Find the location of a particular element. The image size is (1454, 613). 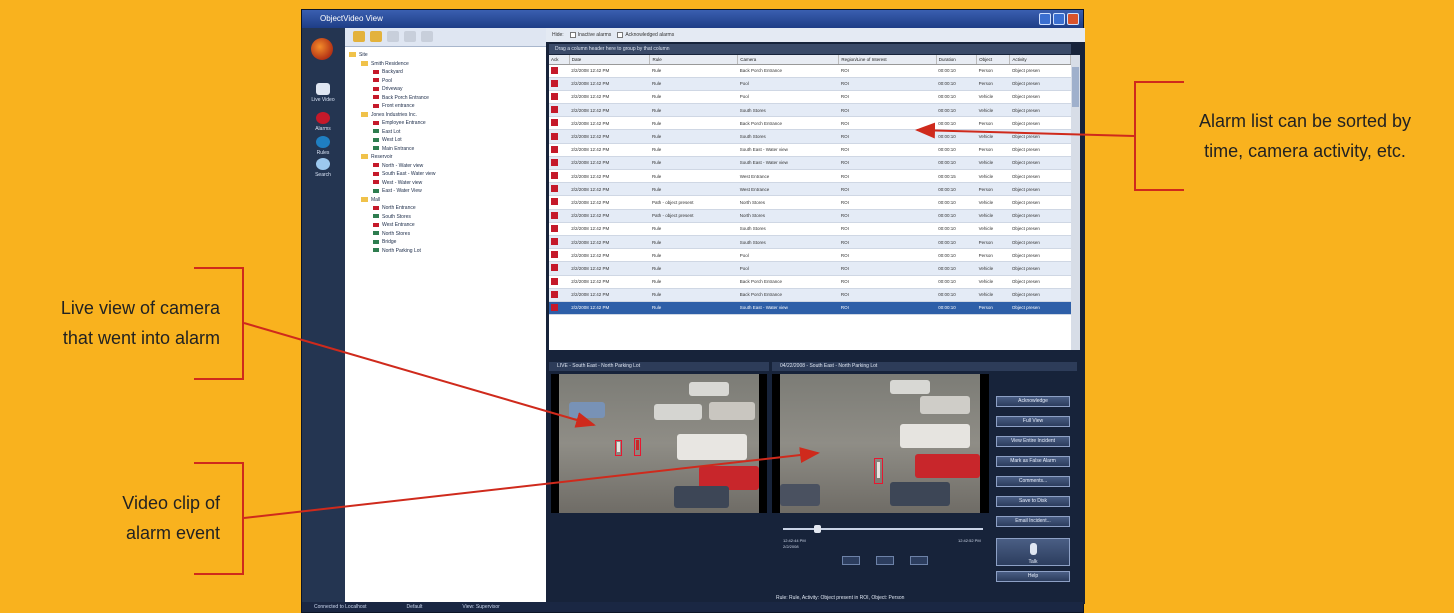

clip-callout: Video clip of alarm event is located at coordinates (171, 518).